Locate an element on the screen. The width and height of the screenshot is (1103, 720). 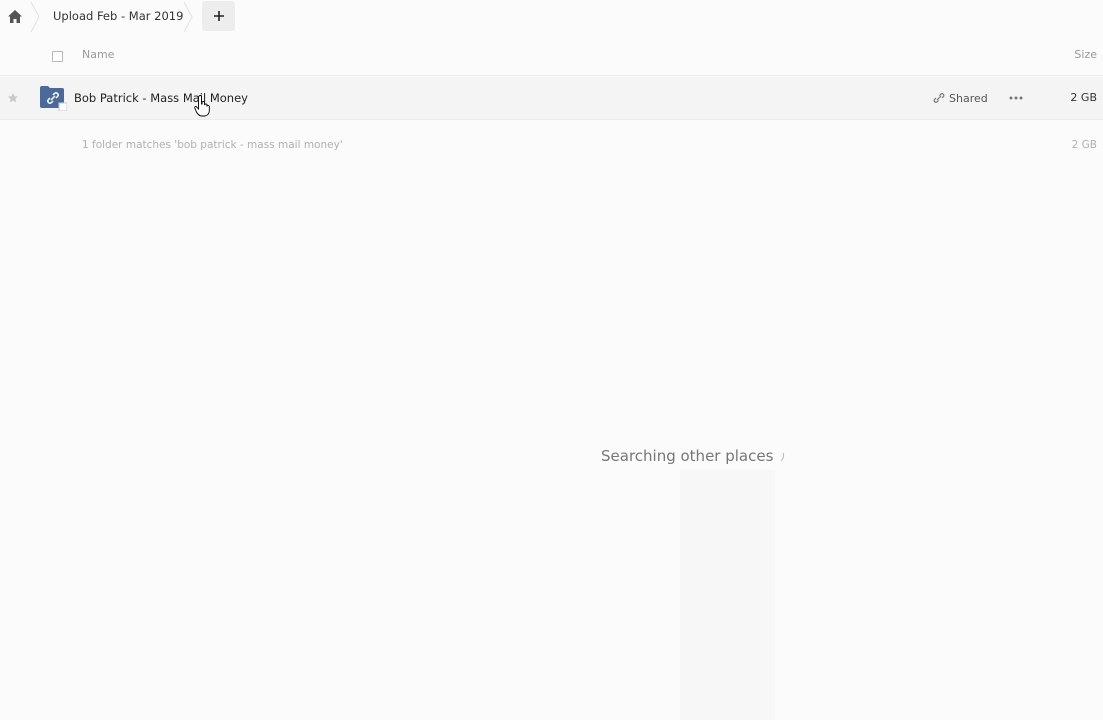
shared-folder-icon is located at coordinates (53, 98).